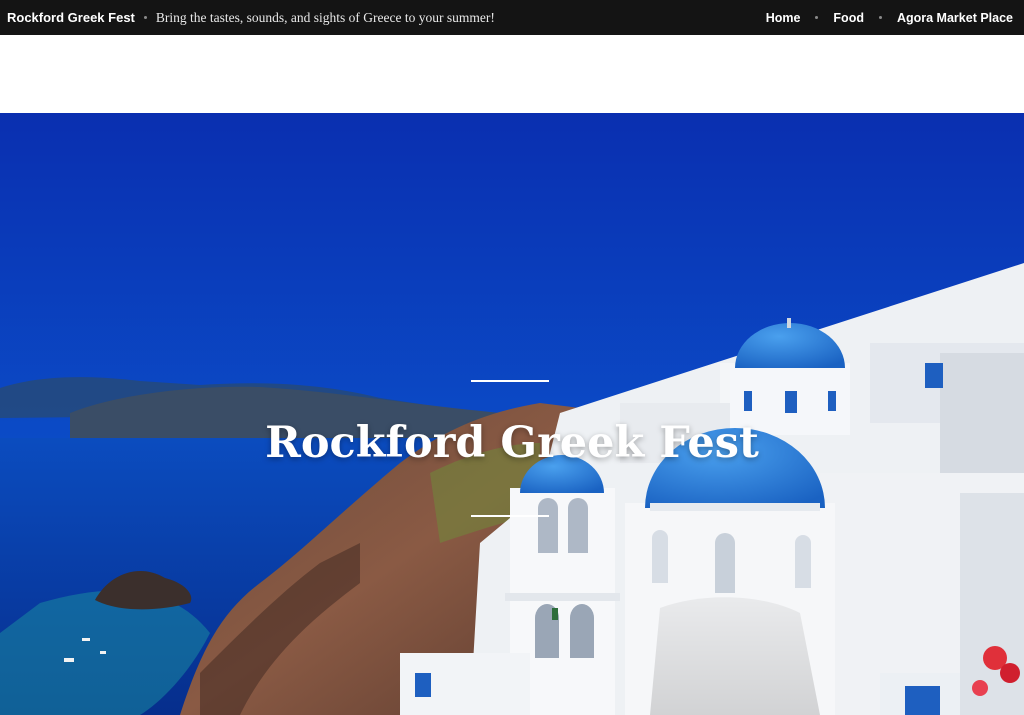  What do you see at coordinates (783, 18) in the screenshot?
I see `nav-item-home: Home` at bounding box center [783, 18].